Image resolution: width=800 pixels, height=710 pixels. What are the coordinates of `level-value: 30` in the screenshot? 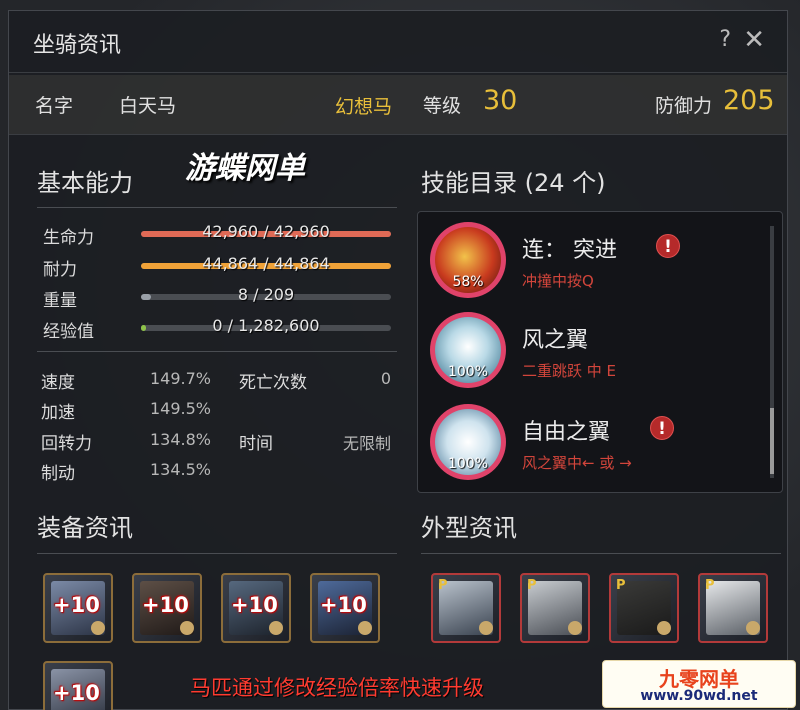 It's located at (500, 100).